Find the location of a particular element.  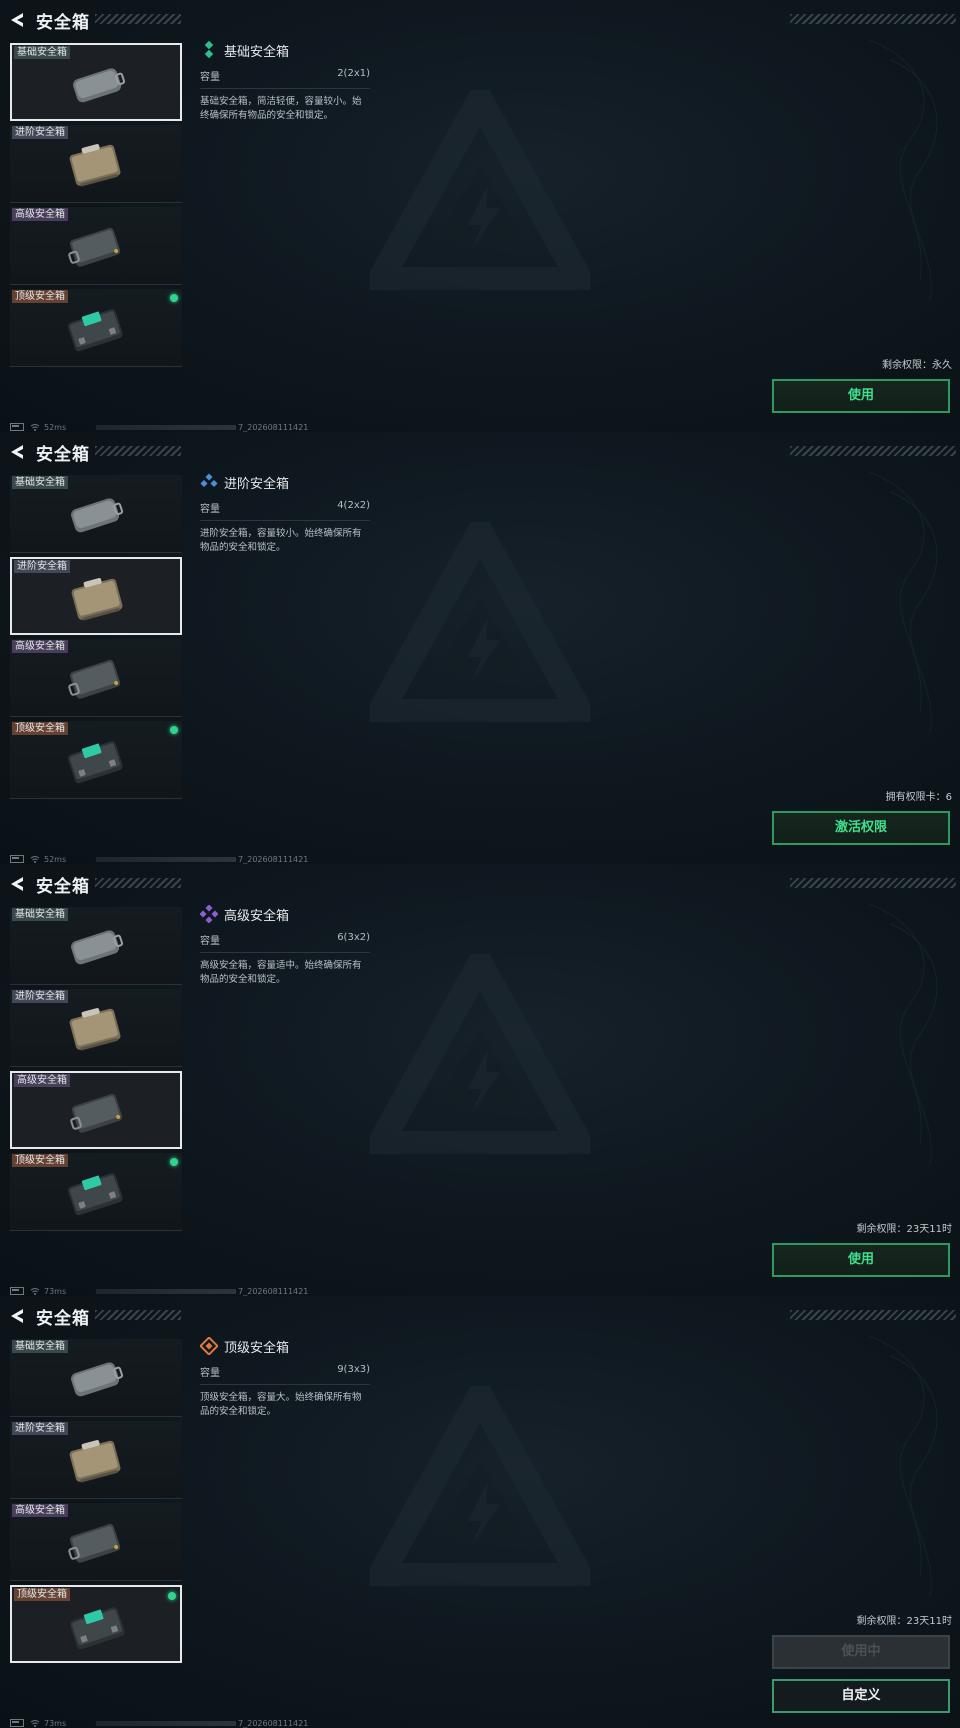

detail-header: 进阶安全箱 is located at coordinates (285, 482).